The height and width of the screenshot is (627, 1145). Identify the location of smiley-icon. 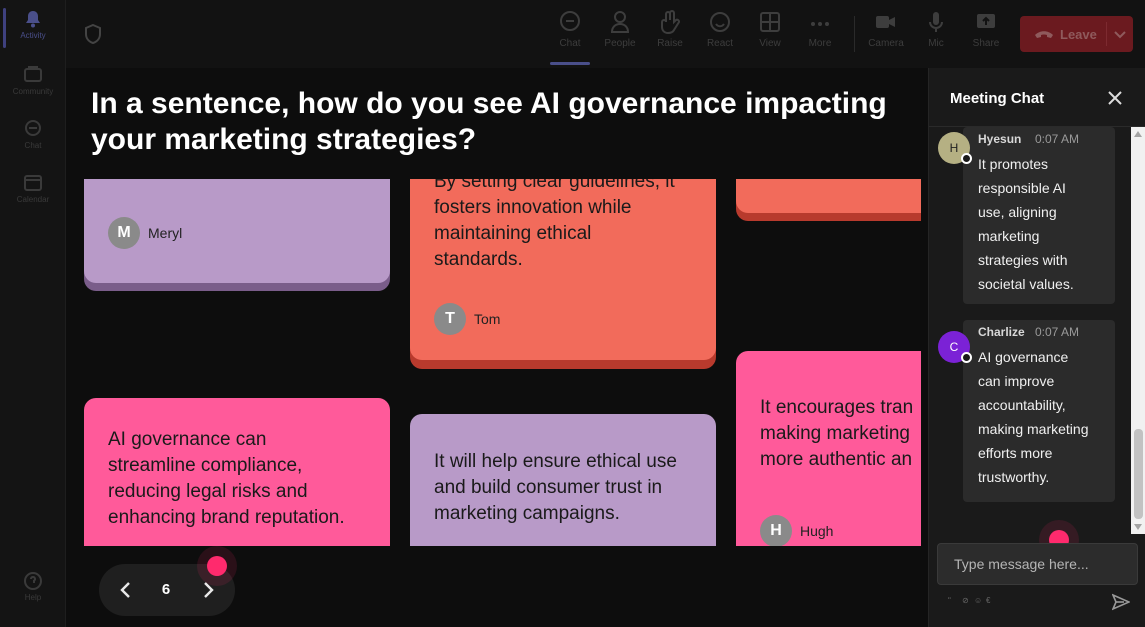
(720, 22).